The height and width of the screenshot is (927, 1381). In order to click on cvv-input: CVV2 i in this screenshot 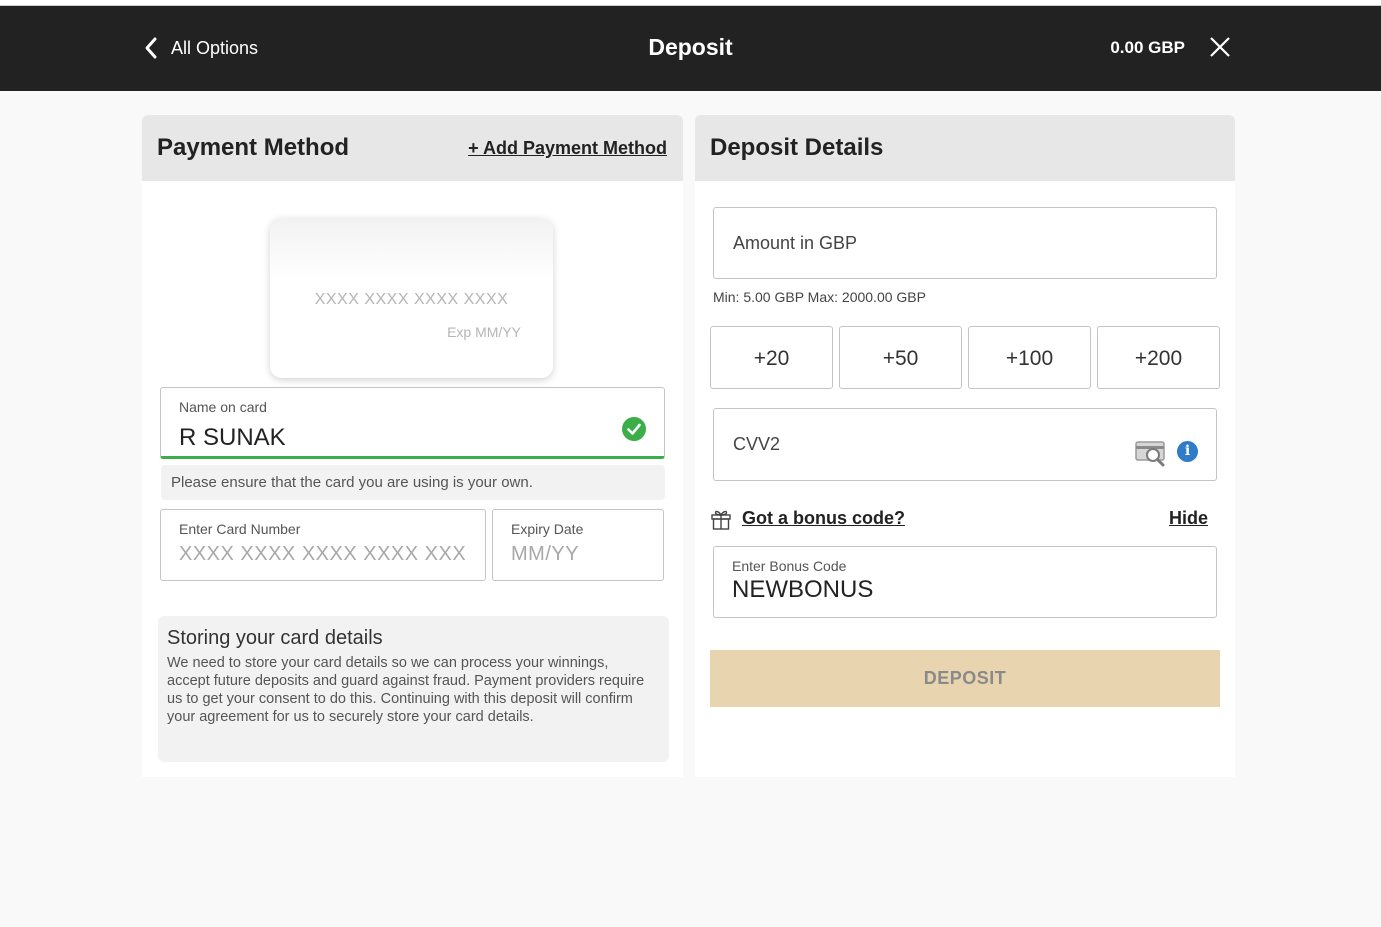, I will do `click(965, 444)`.